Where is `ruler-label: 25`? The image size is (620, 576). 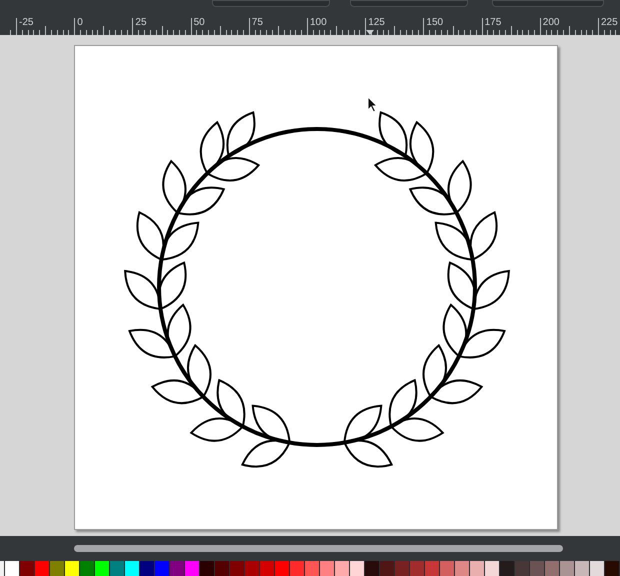
ruler-label: 25 is located at coordinates (141, 22).